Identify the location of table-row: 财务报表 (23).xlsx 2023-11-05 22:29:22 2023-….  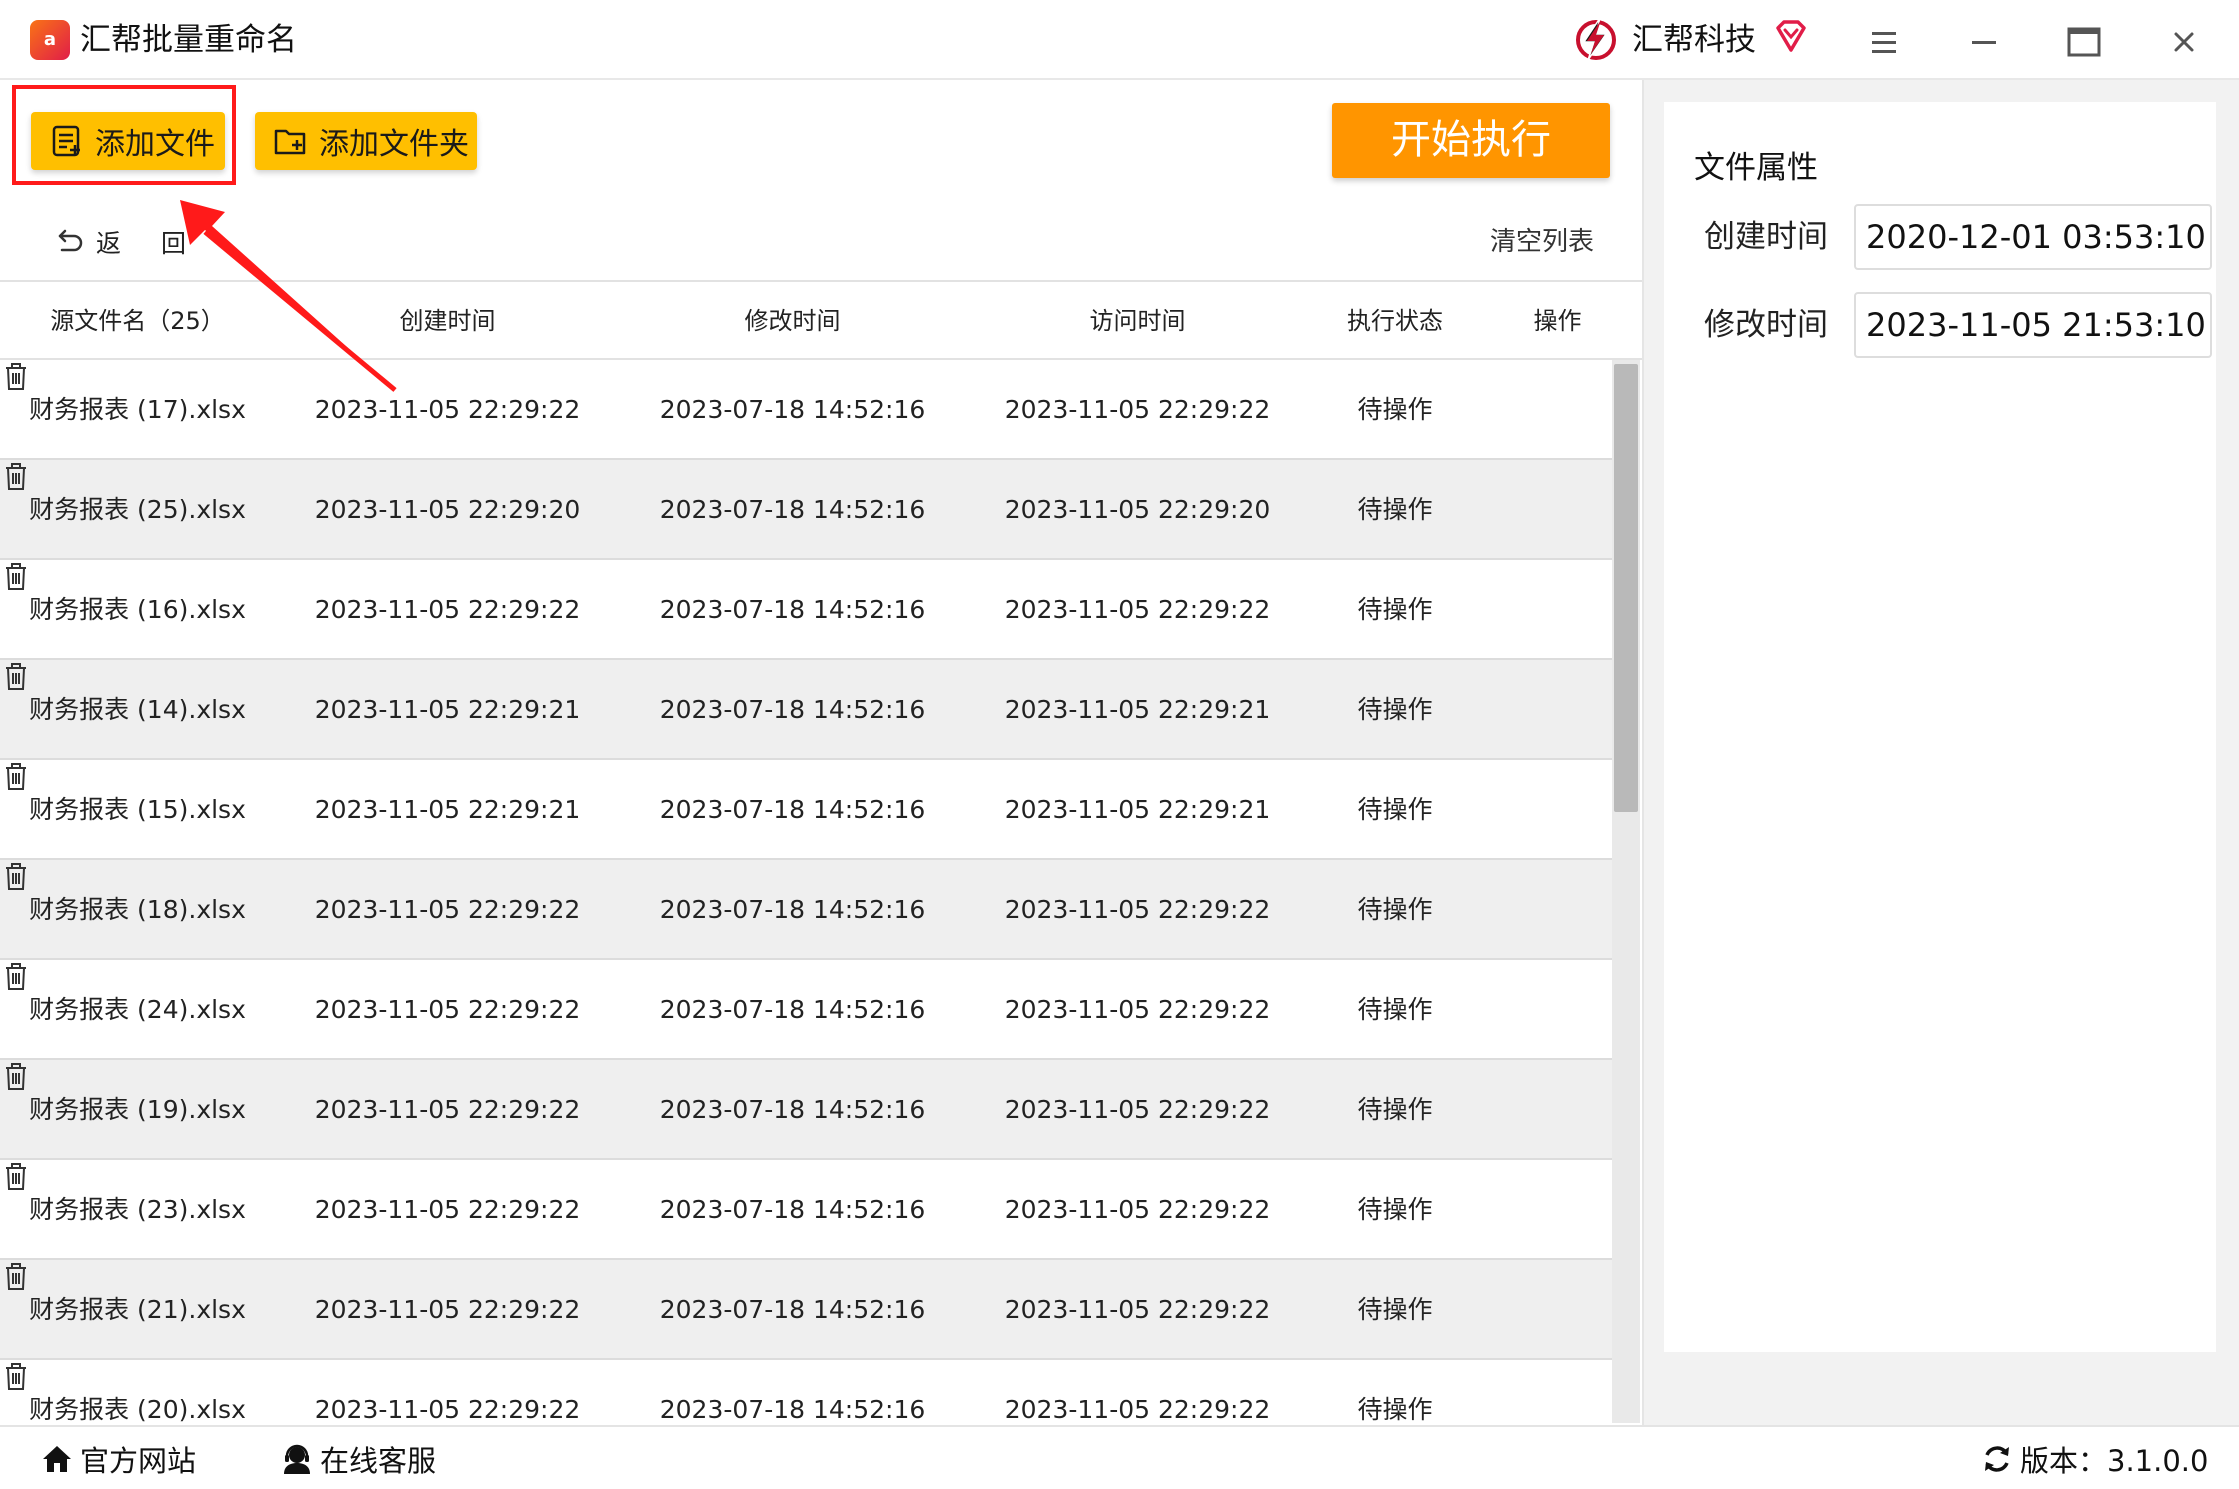
(806, 1210).